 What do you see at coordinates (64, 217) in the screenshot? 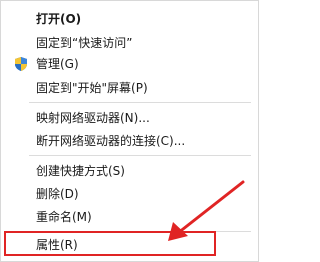
I see `menu-item-label: 重命名(M)` at bounding box center [64, 217].